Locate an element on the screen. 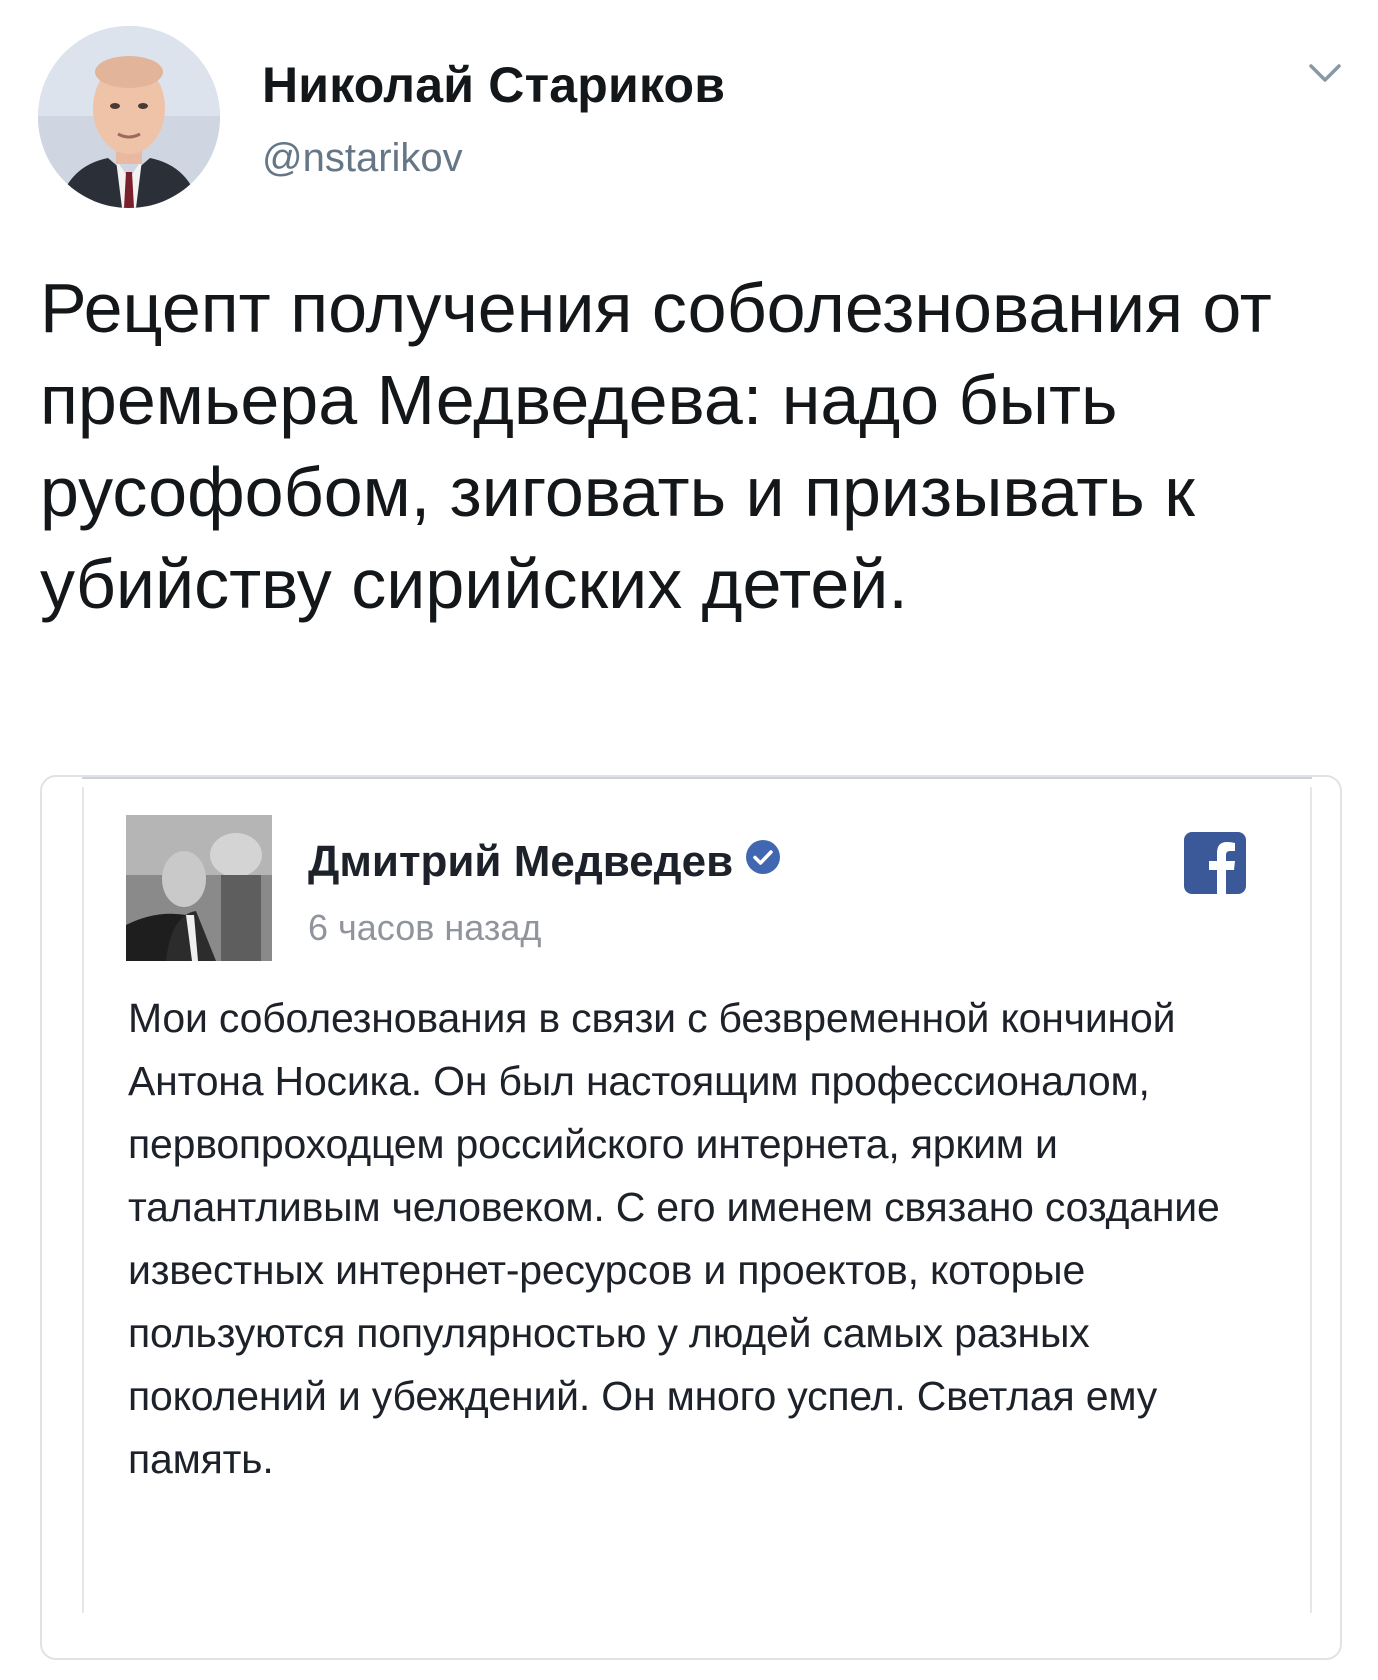 Image resolution: width=1378 pixels, height=1680 pixels. quoted-author-name: Дмитрий Медведев is located at coordinates (544, 862).